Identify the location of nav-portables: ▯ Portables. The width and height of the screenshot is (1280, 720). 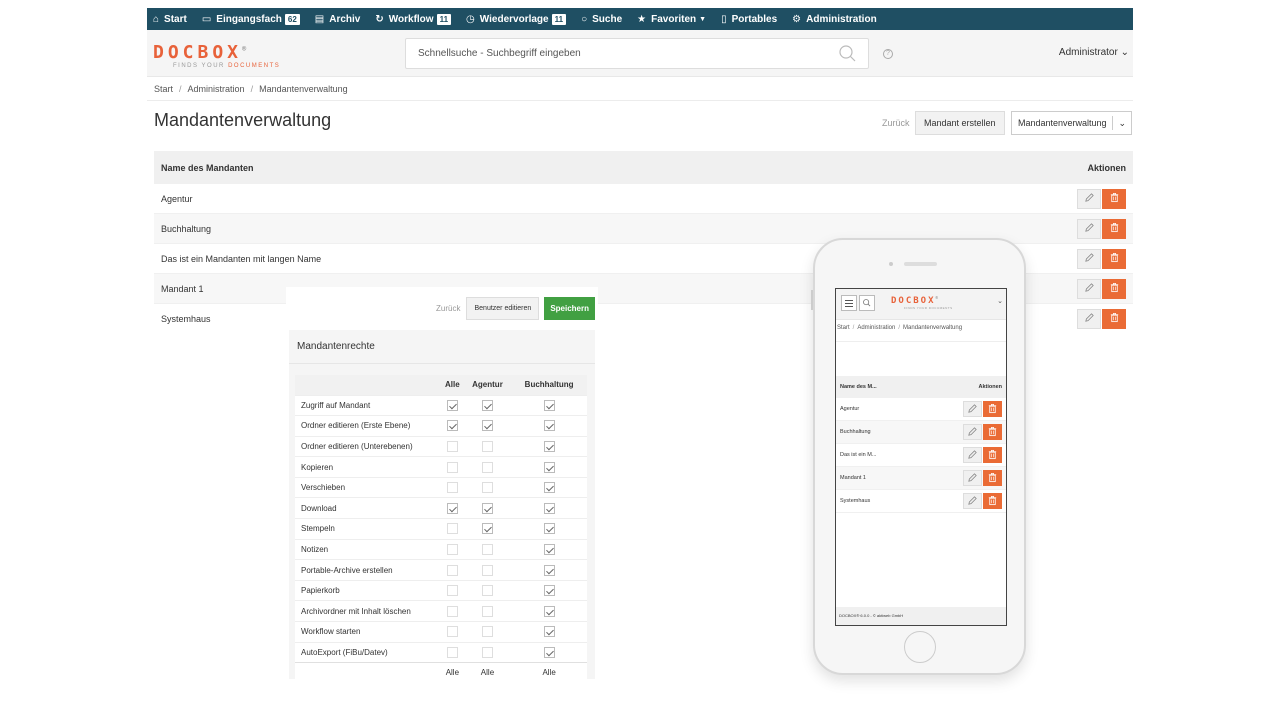
(749, 19).